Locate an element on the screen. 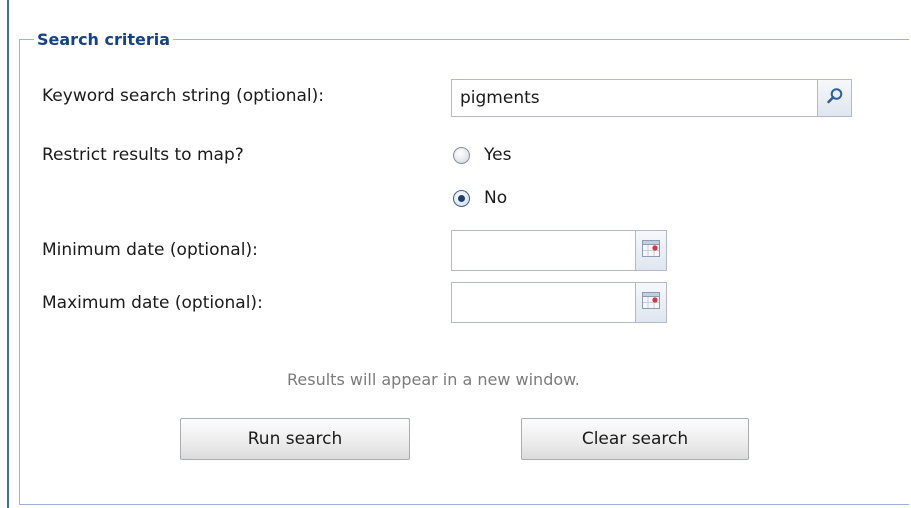 This screenshot has width=911, height=508. search-trigger-button is located at coordinates (834, 98).